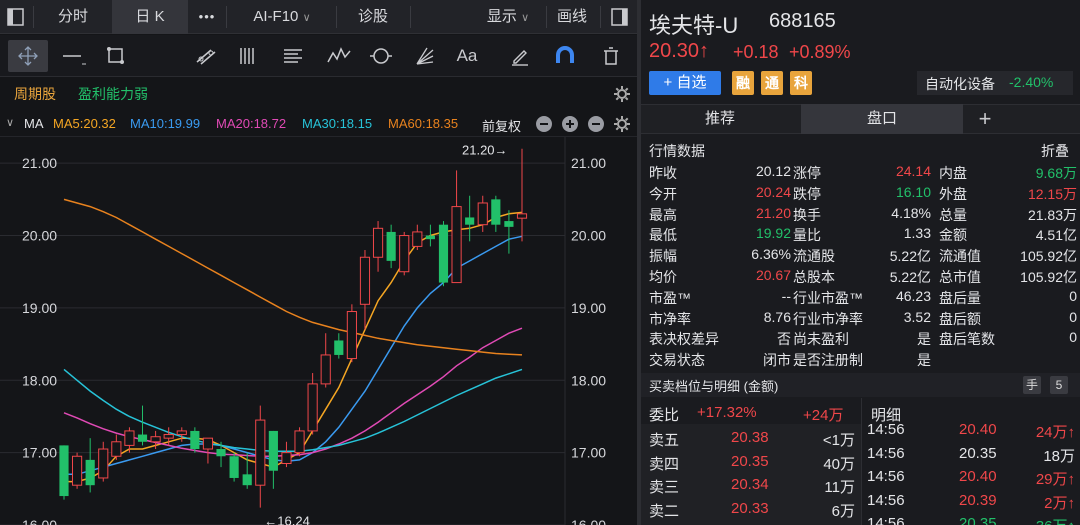 The image size is (1080, 525). I want to click on pen-tool, so click(521, 56).